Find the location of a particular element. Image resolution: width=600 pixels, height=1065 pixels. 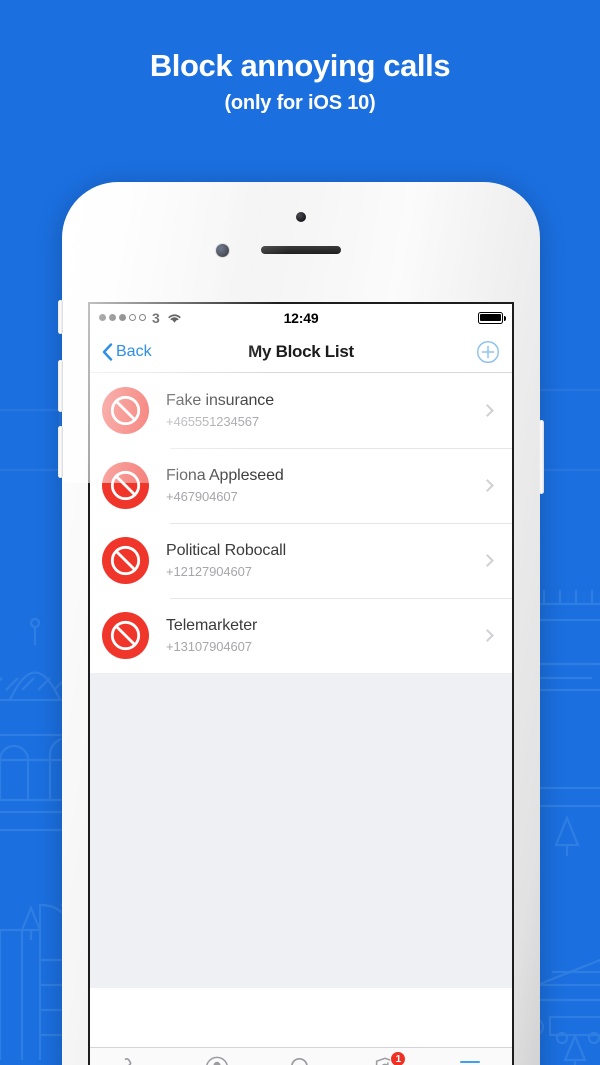

search-icon is located at coordinates (301, 1060).